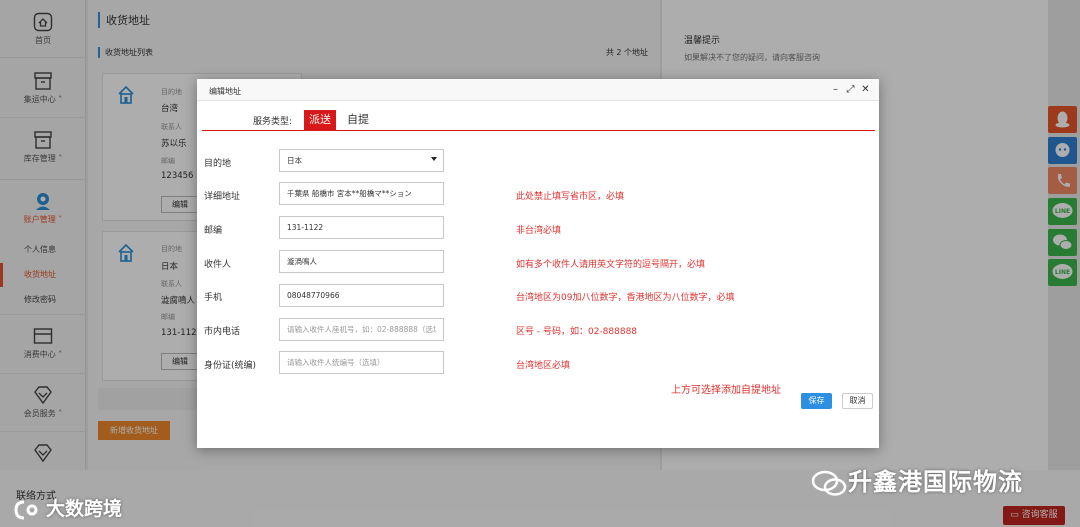  What do you see at coordinates (294, 160) in the screenshot?
I see `destination-value: 日本` at bounding box center [294, 160].